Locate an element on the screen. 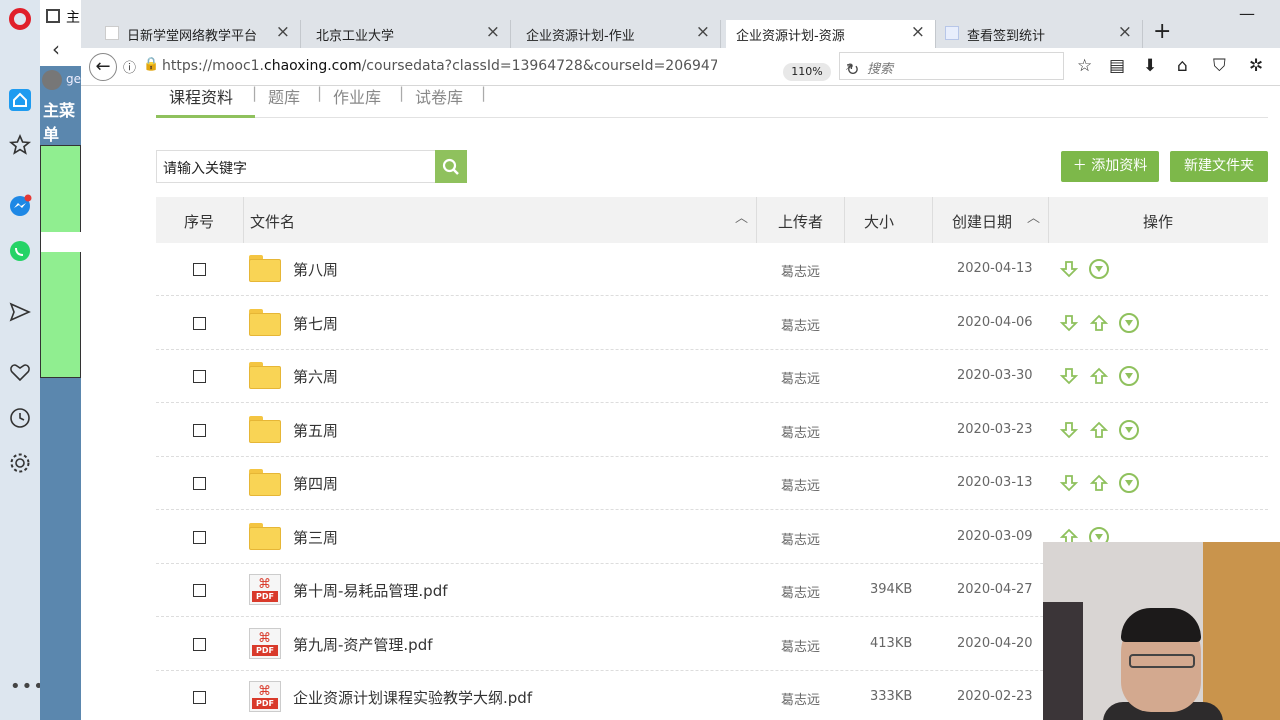 This screenshot has width=1280, height=720. file-name-link: 第九周-资产管理.pdf is located at coordinates (363, 644).